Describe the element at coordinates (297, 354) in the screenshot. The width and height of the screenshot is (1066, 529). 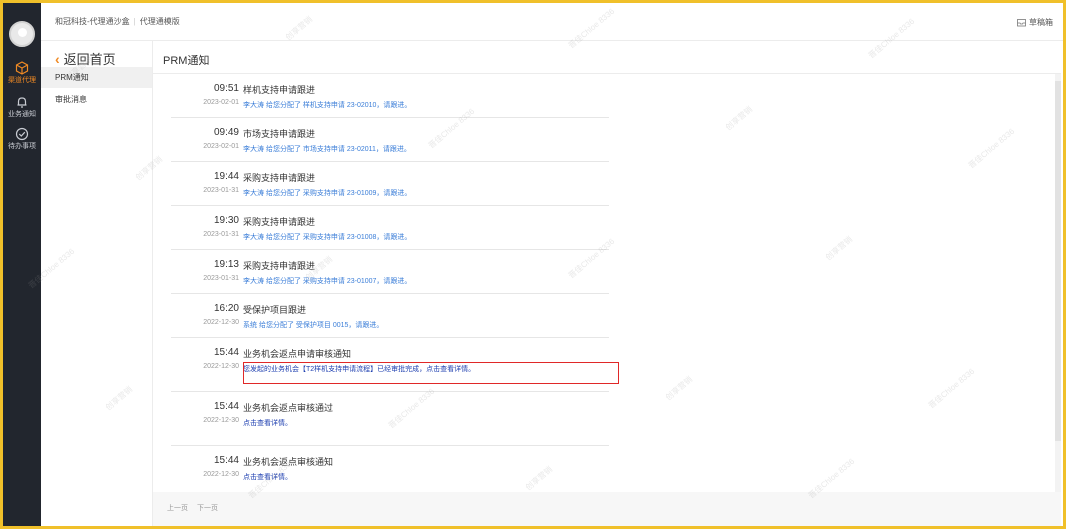
I see `notice-title: 业务机会返点申请审核通知` at that location.